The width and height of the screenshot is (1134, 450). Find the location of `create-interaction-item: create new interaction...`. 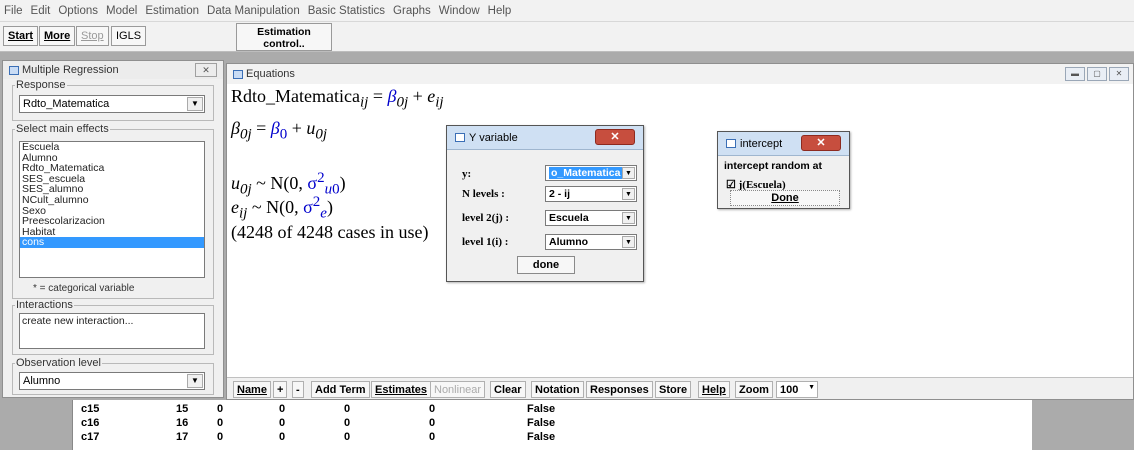

create-interaction-item: create new interaction... is located at coordinates (112, 320).